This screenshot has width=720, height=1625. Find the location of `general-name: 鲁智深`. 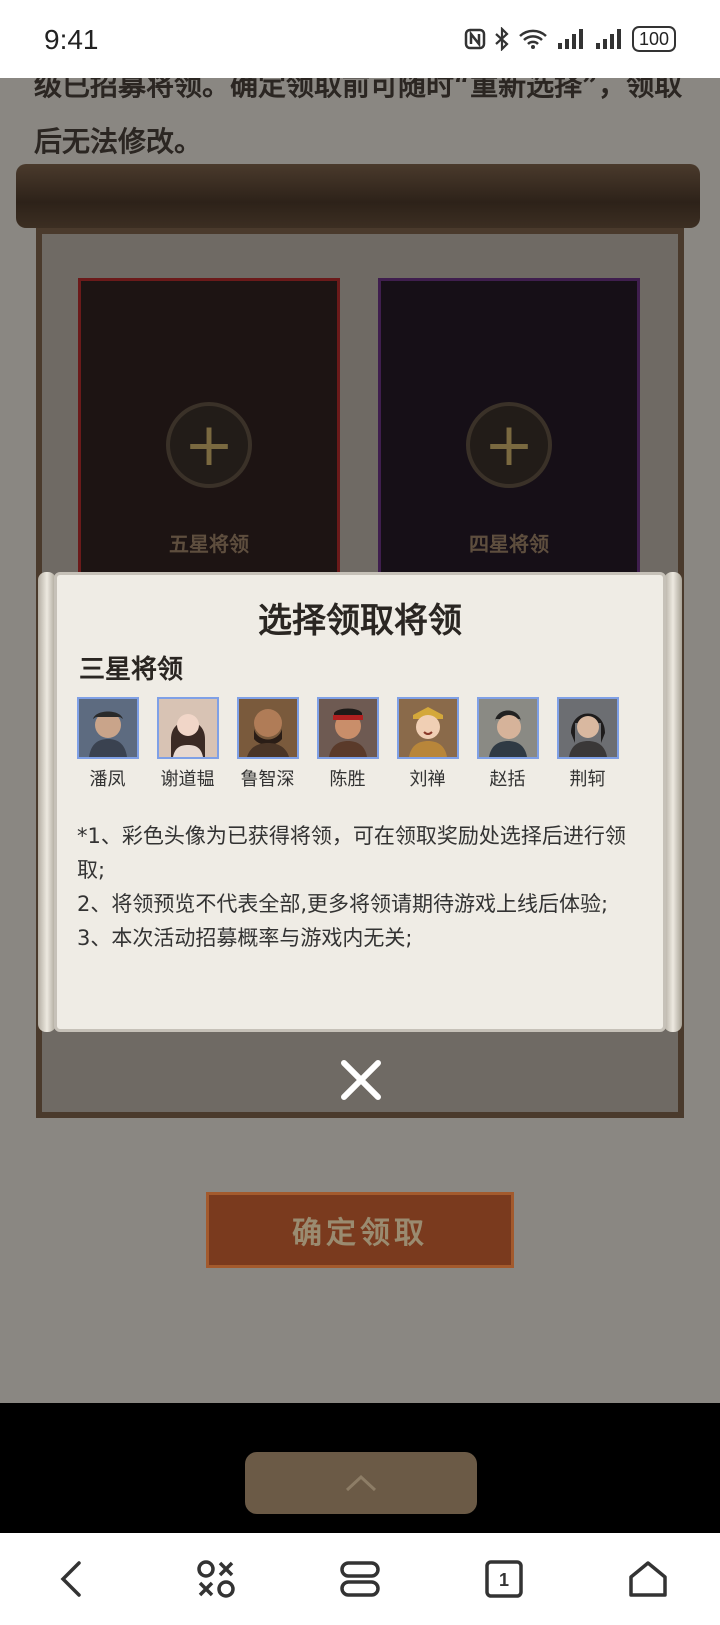

general-name: 鲁智深 is located at coordinates (267, 779).